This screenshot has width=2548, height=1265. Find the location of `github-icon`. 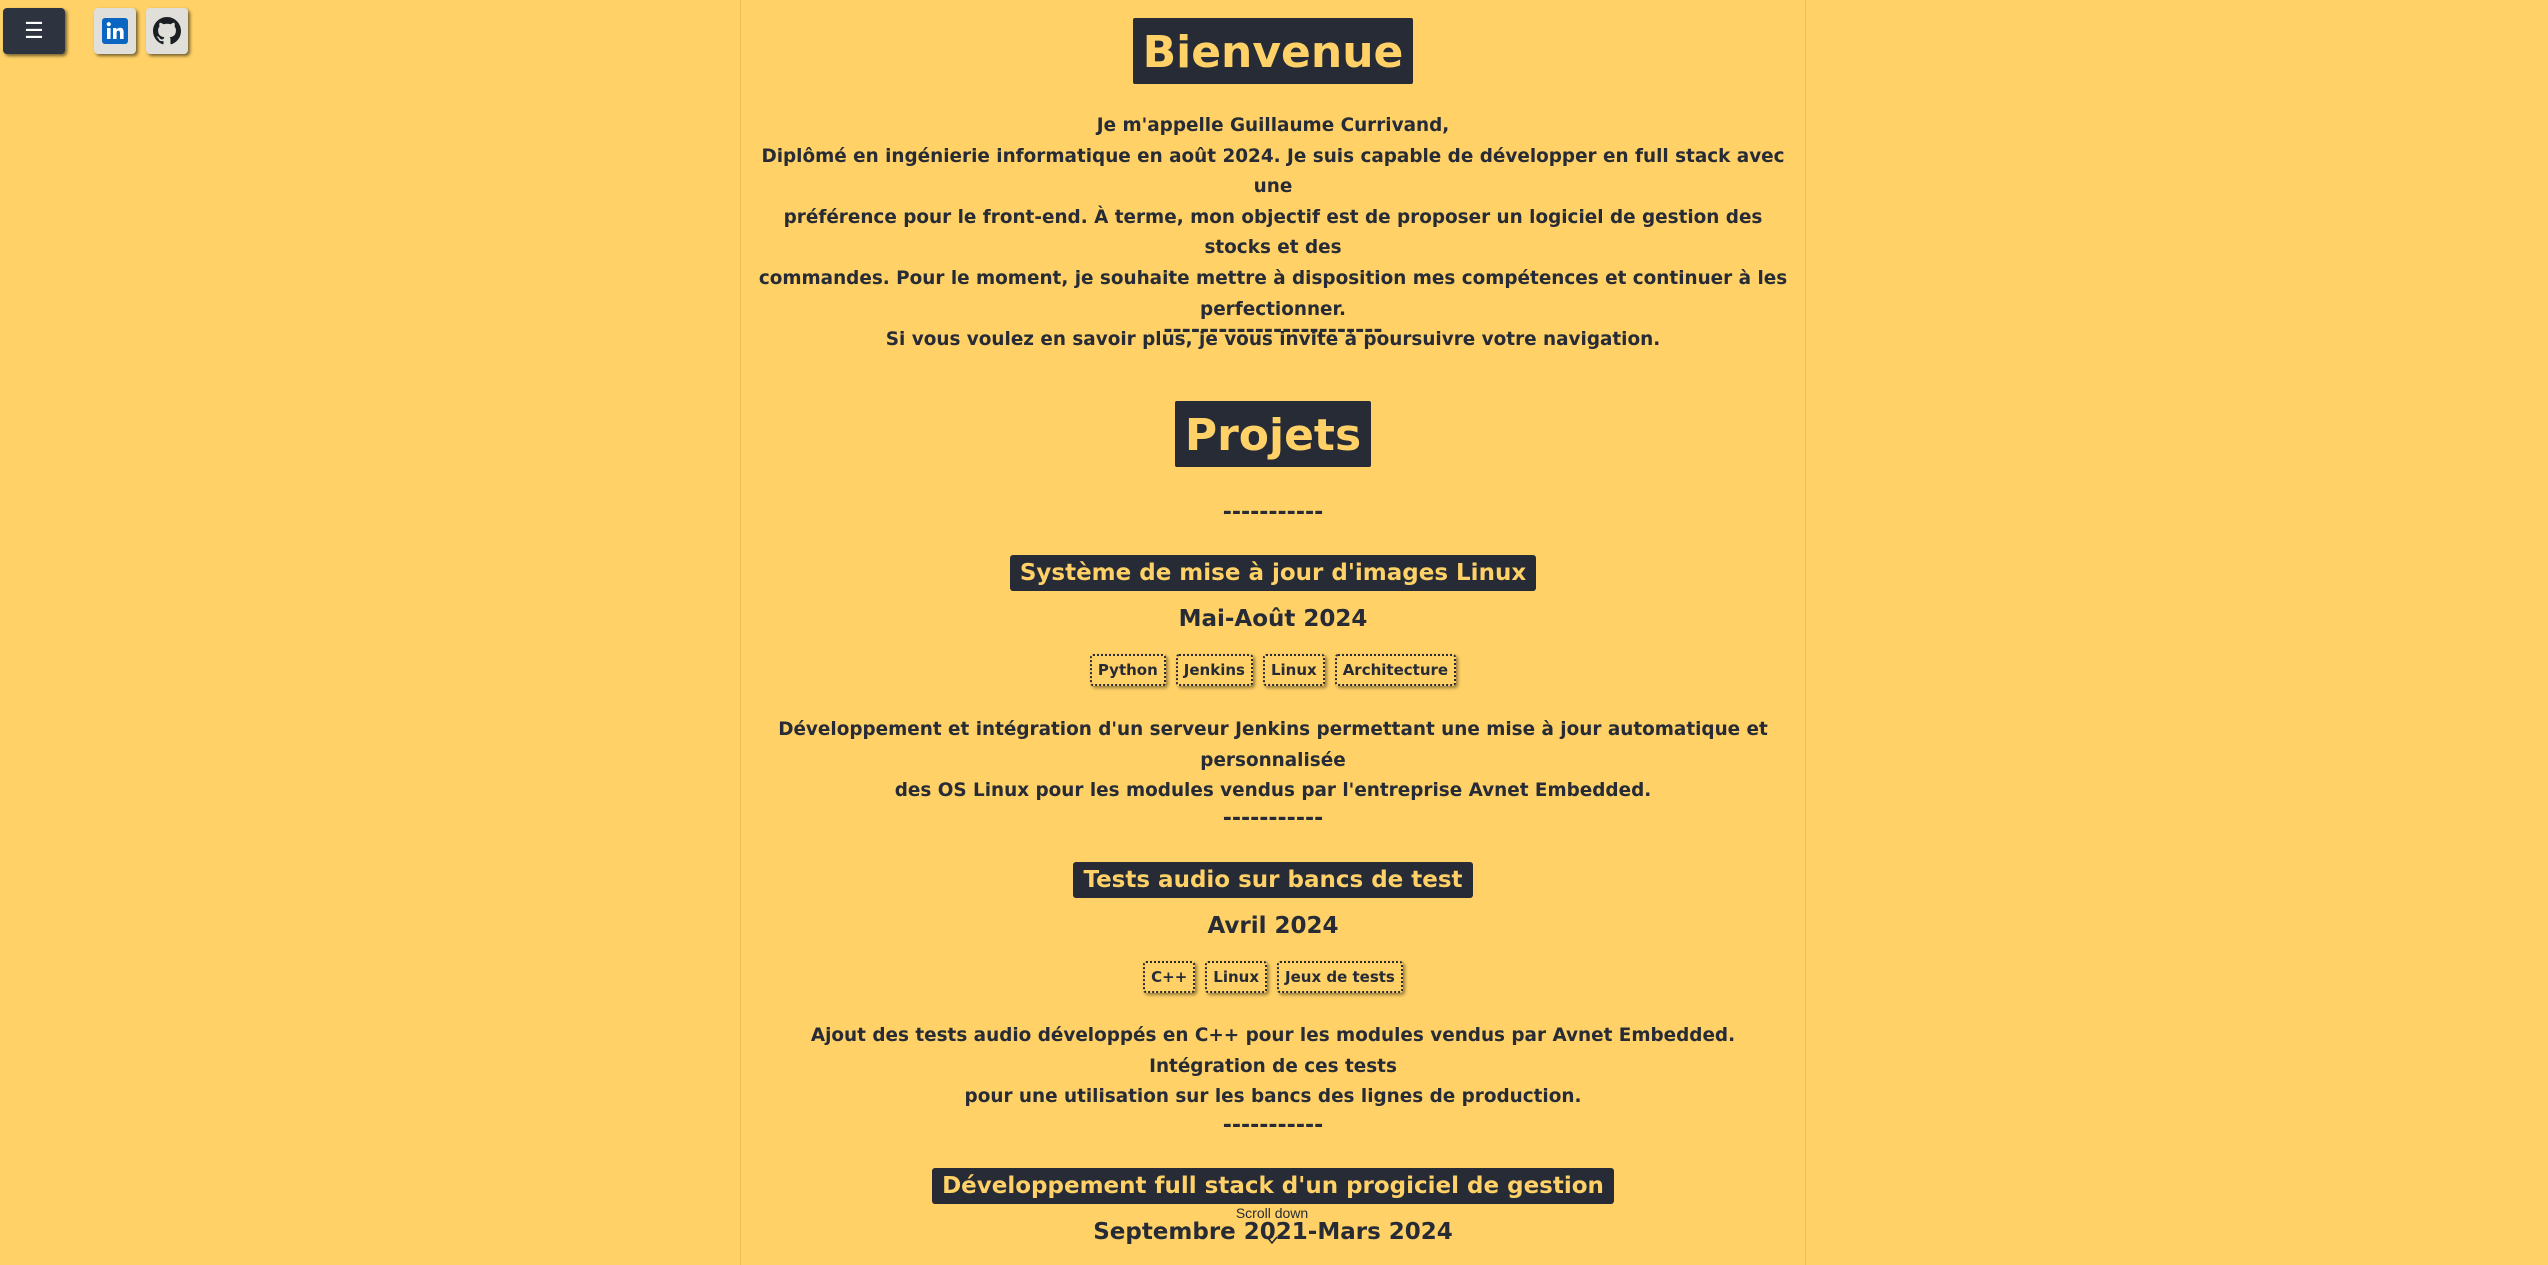

github-icon is located at coordinates (167, 31).